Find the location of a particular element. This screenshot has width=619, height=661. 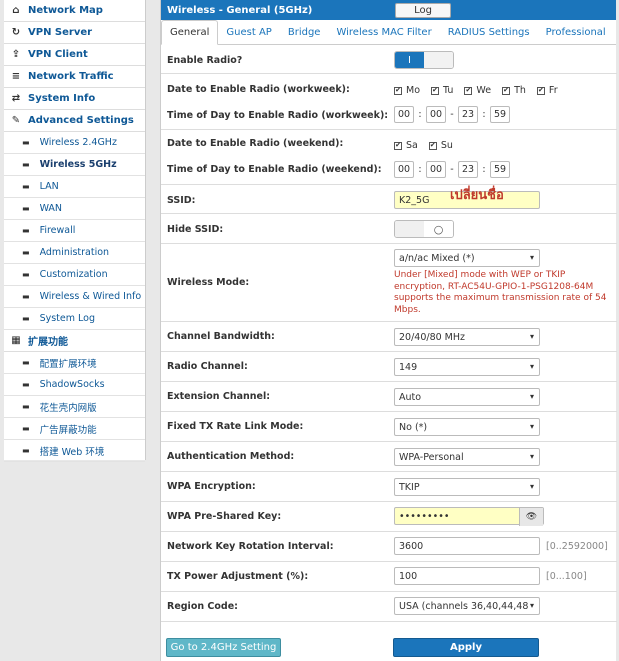

sidebar-item-network-traffic: ≡ Network Traffic is located at coordinates (74, 77).